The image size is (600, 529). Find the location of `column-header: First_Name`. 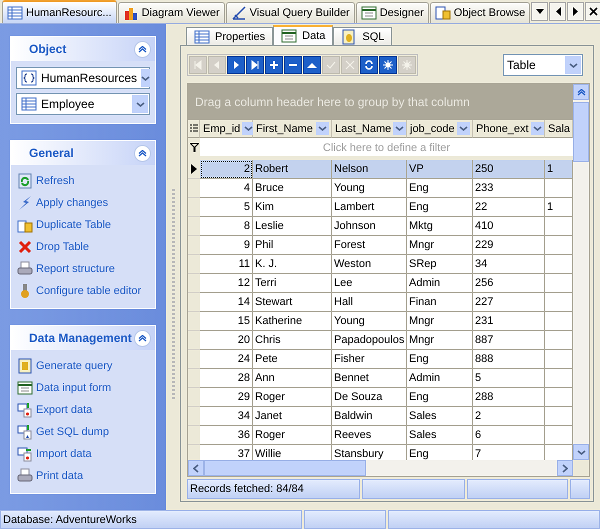

column-header: First_Name is located at coordinates (292, 129).